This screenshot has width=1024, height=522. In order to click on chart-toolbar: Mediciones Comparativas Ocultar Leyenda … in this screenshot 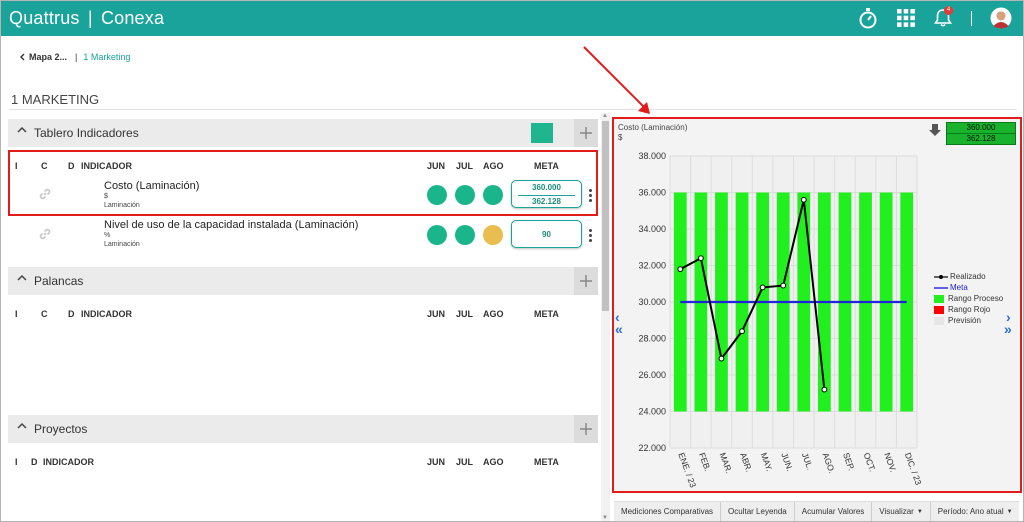, I will do `click(816, 511)`.